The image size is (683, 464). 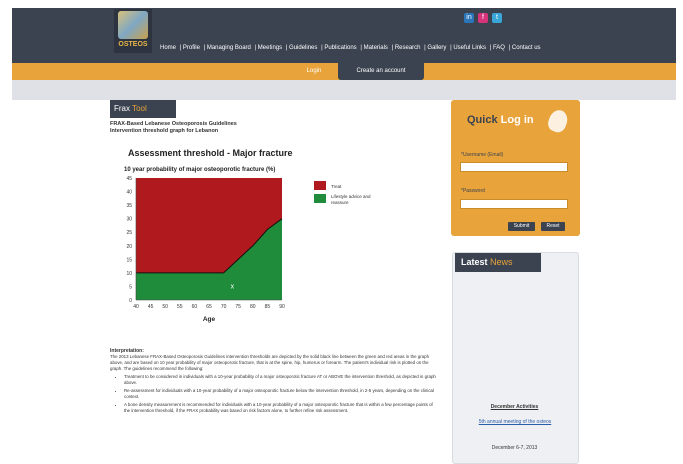 I want to click on frax-tab-title: Frax, so click(x=122, y=108).